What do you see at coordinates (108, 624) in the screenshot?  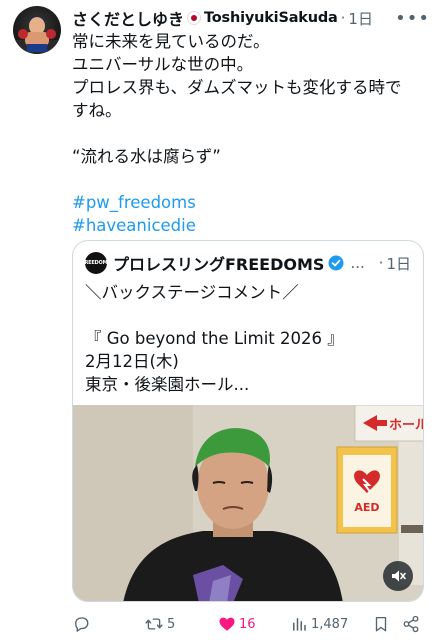 I see `reply-button` at bounding box center [108, 624].